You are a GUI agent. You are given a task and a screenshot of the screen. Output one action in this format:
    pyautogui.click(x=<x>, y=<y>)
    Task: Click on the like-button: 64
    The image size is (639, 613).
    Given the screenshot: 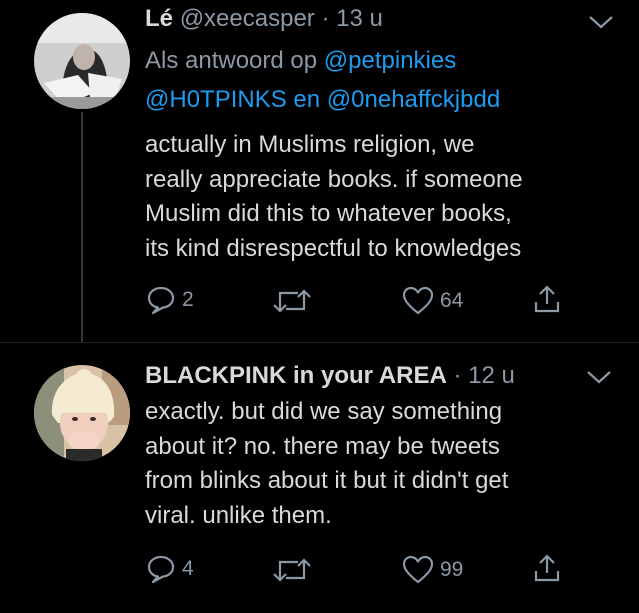 What is the action you would take?
    pyautogui.click(x=432, y=301)
    